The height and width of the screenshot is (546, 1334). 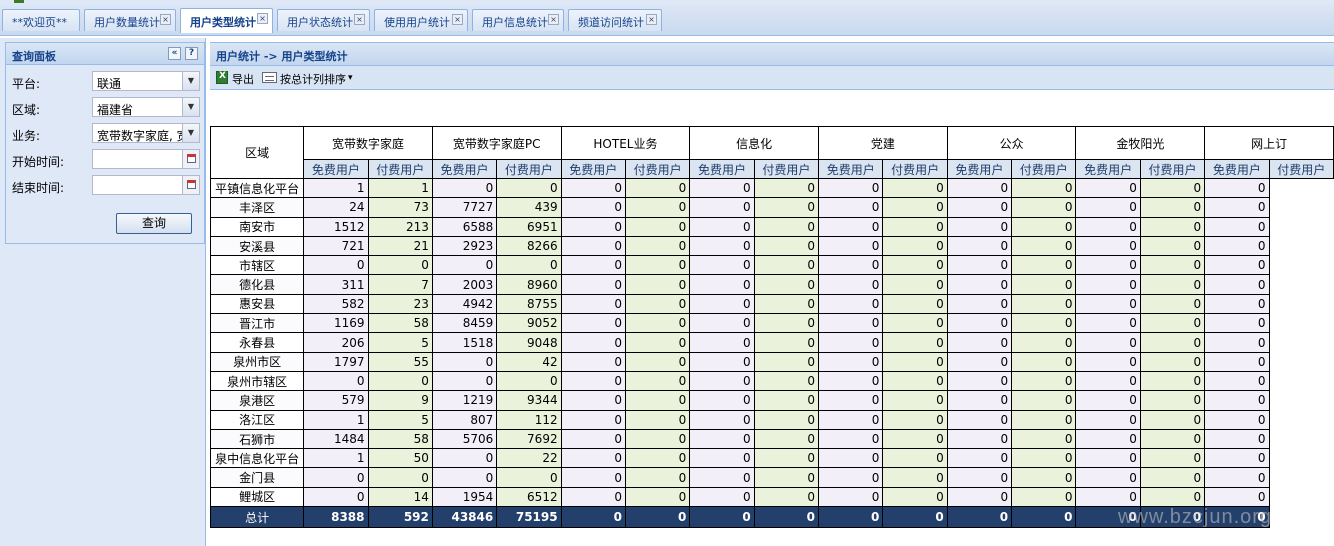 I want to click on query-panel-header: 查询面板 « ?, so click(x=105, y=54).